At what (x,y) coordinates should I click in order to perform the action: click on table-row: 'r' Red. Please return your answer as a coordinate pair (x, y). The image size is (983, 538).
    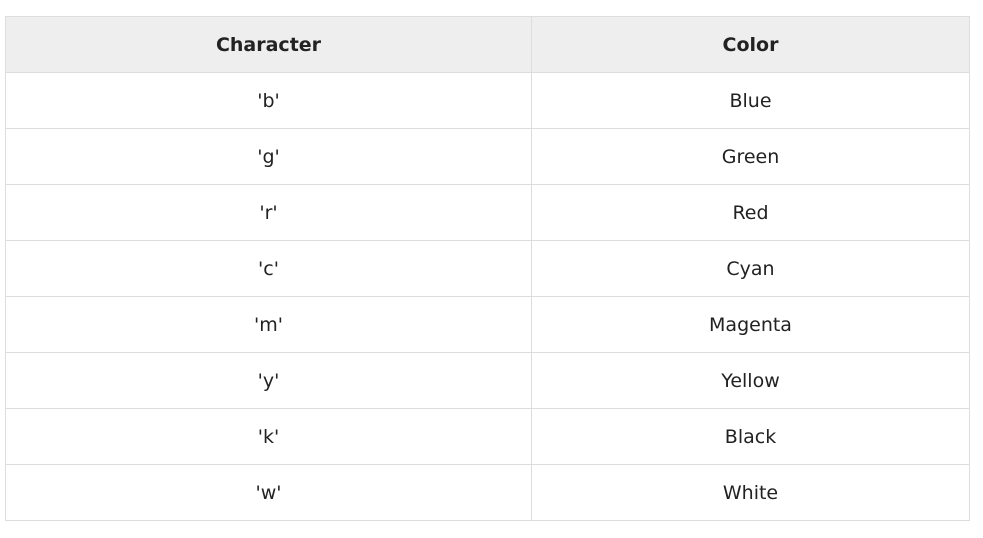
    Looking at the image, I should click on (487, 212).